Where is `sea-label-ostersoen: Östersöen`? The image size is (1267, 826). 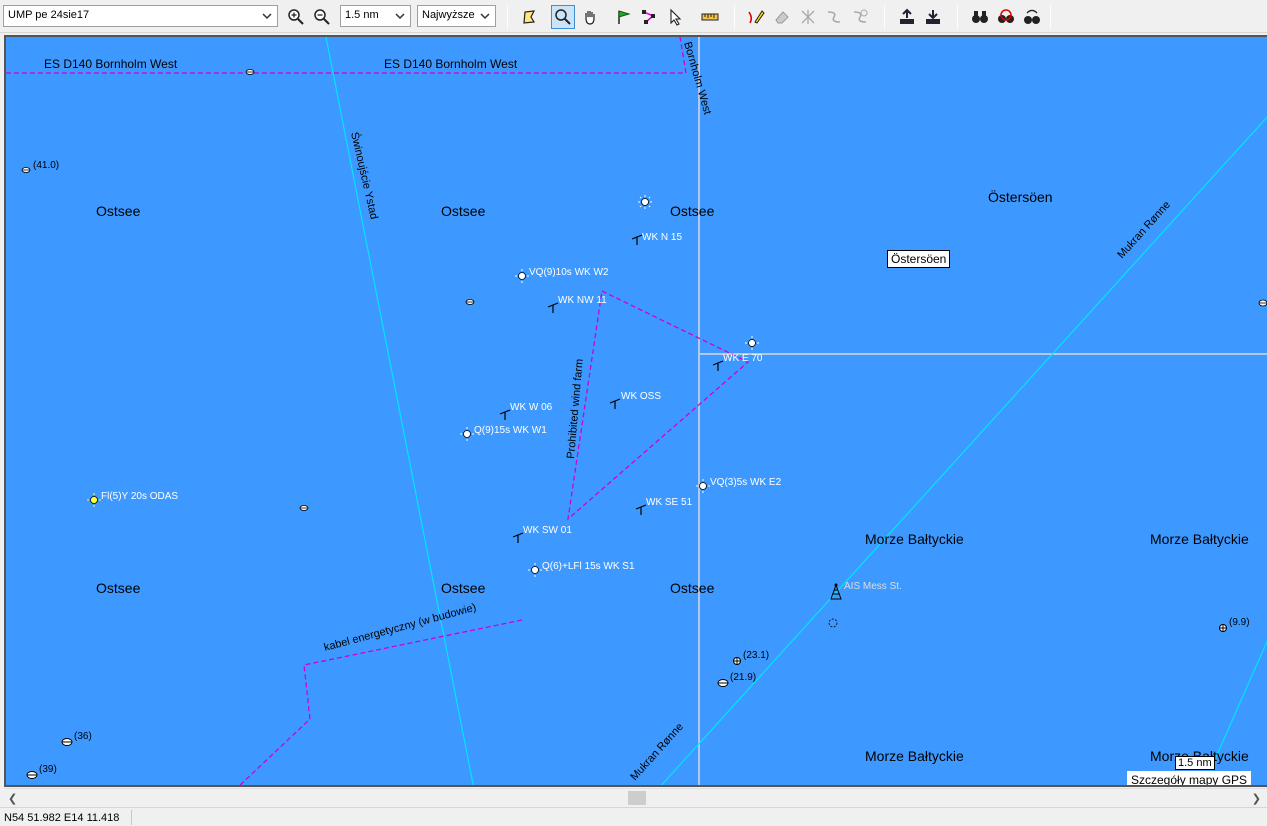 sea-label-ostersoen: Östersöen is located at coordinates (1020, 196).